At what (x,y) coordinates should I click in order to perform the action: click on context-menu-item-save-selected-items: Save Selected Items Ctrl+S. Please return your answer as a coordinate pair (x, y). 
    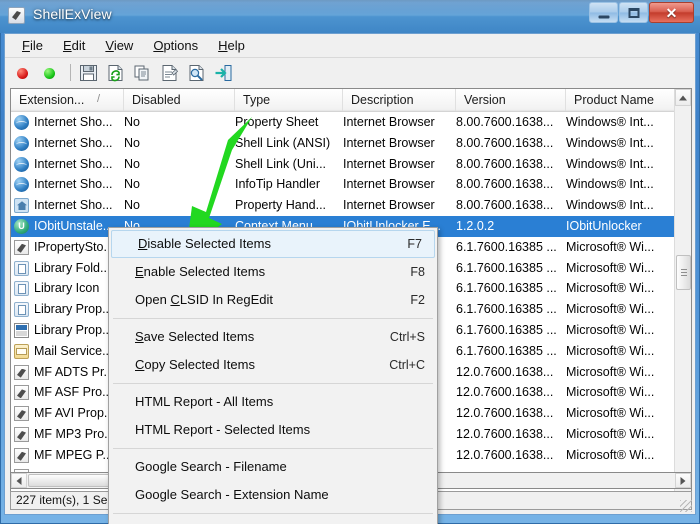
    Looking at the image, I should click on (273, 337).